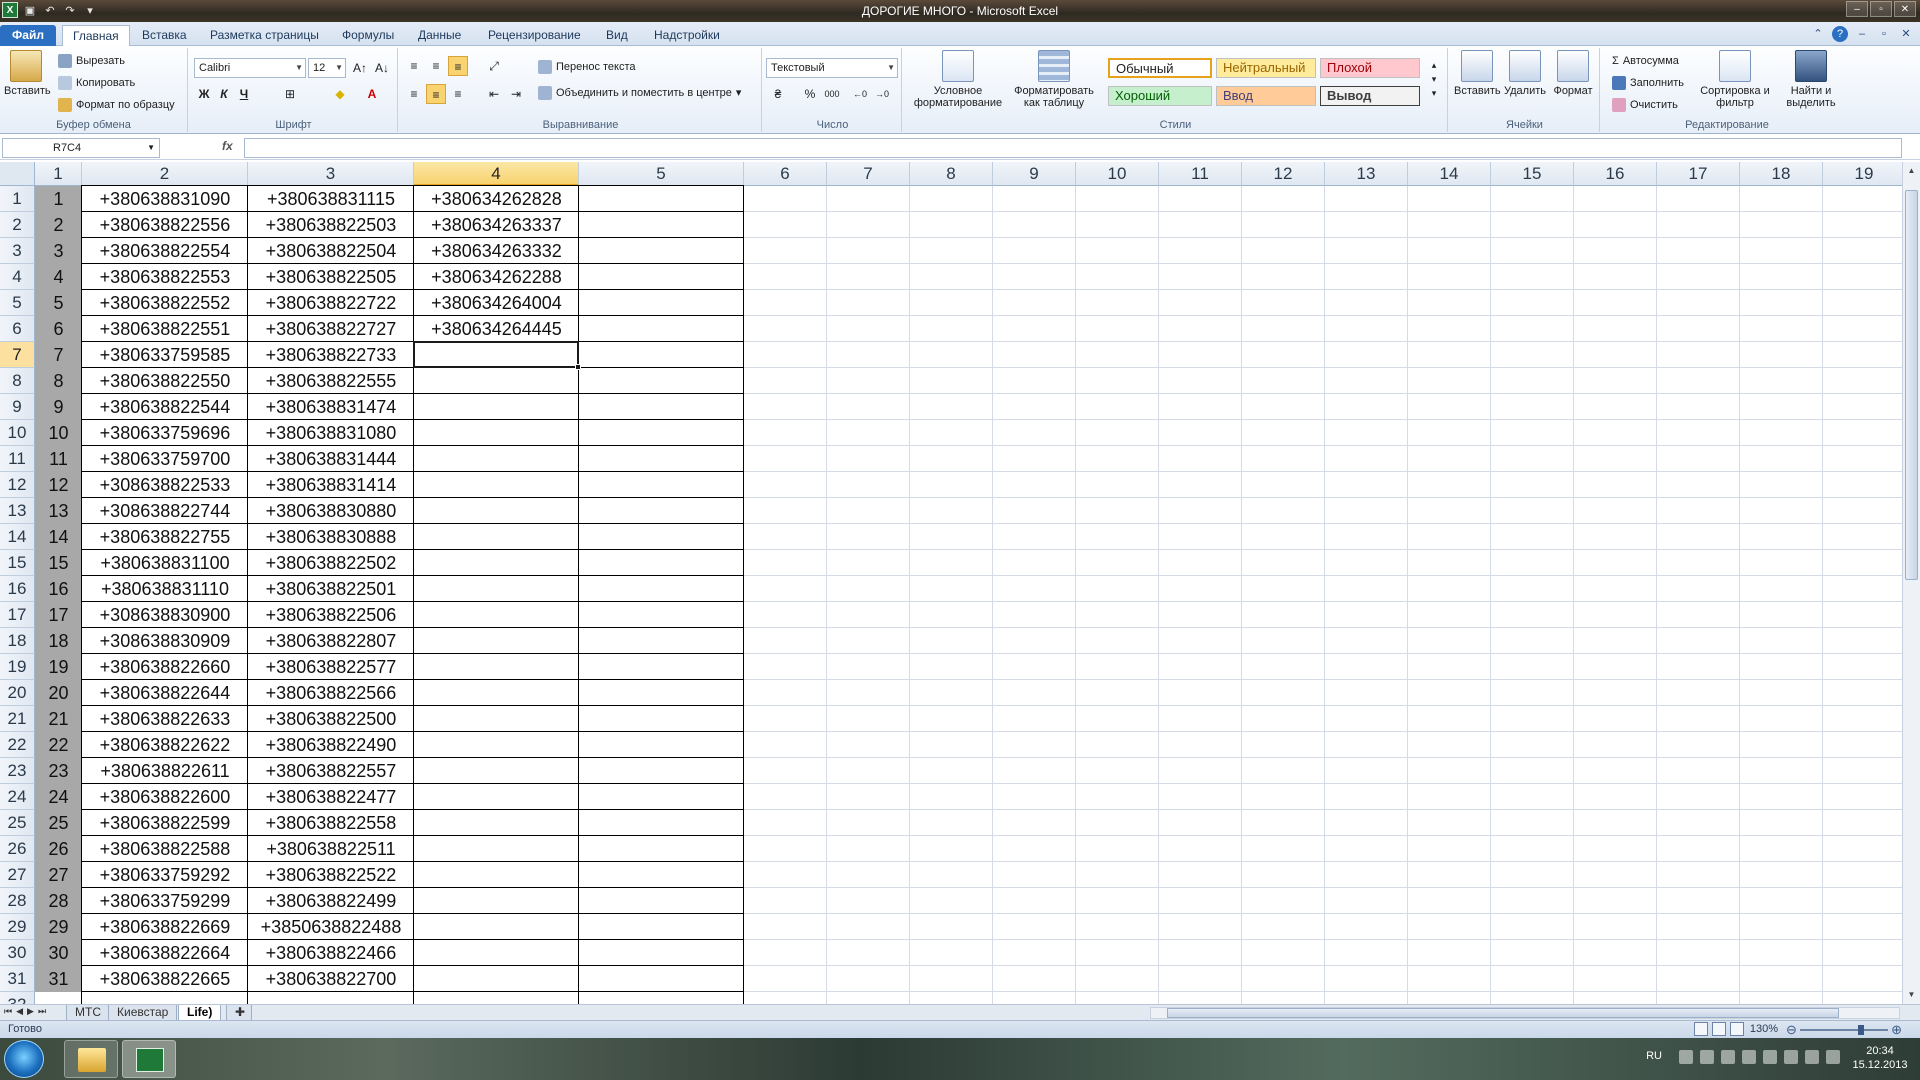 Image resolution: width=1920 pixels, height=1080 pixels. Describe the element at coordinates (165, 537) in the screenshot. I see `phone-cell: +380638822755` at that location.